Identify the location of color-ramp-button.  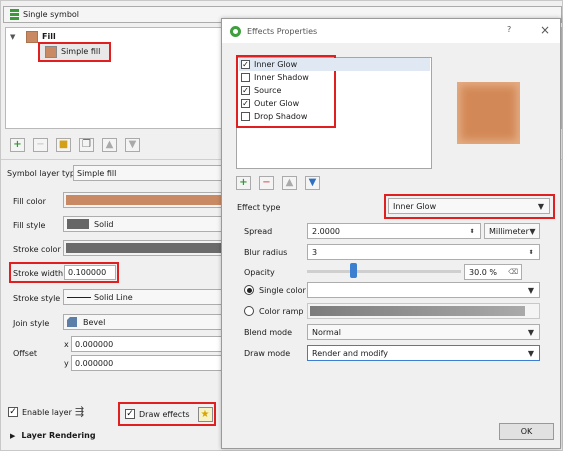
(423, 311).